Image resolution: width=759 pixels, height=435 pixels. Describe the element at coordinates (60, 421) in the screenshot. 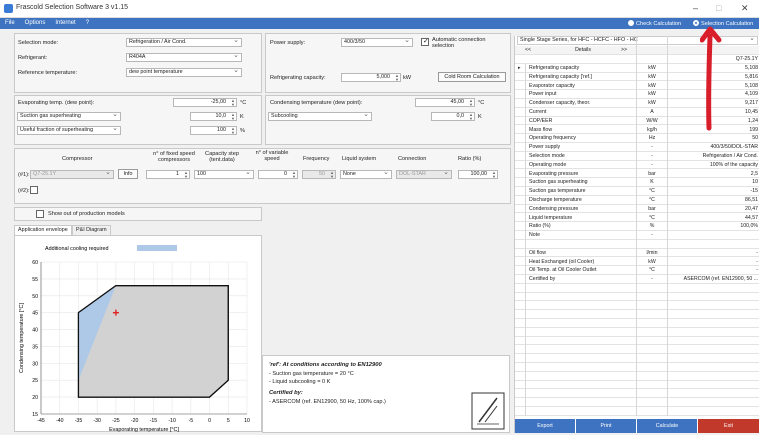

I see `x-tick-label: -40` at that location.